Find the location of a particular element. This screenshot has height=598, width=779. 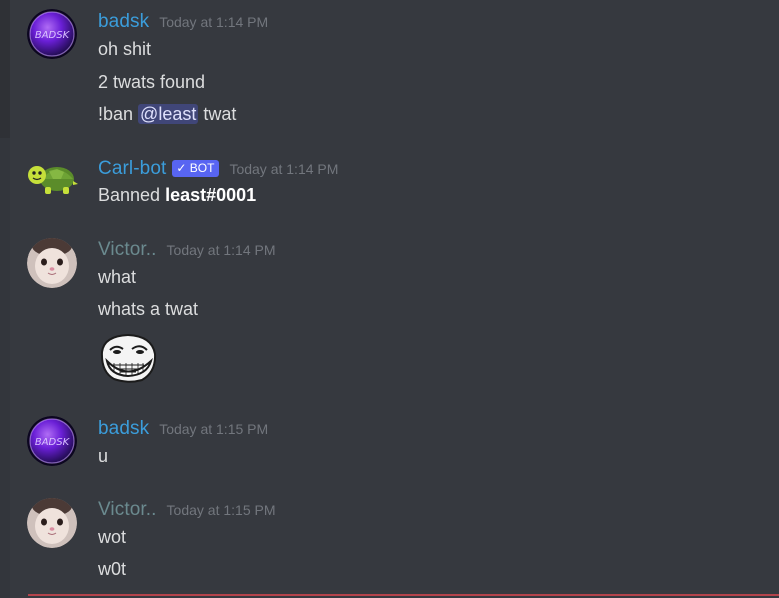

turtle-avatar is located at coordinates (52, 182).